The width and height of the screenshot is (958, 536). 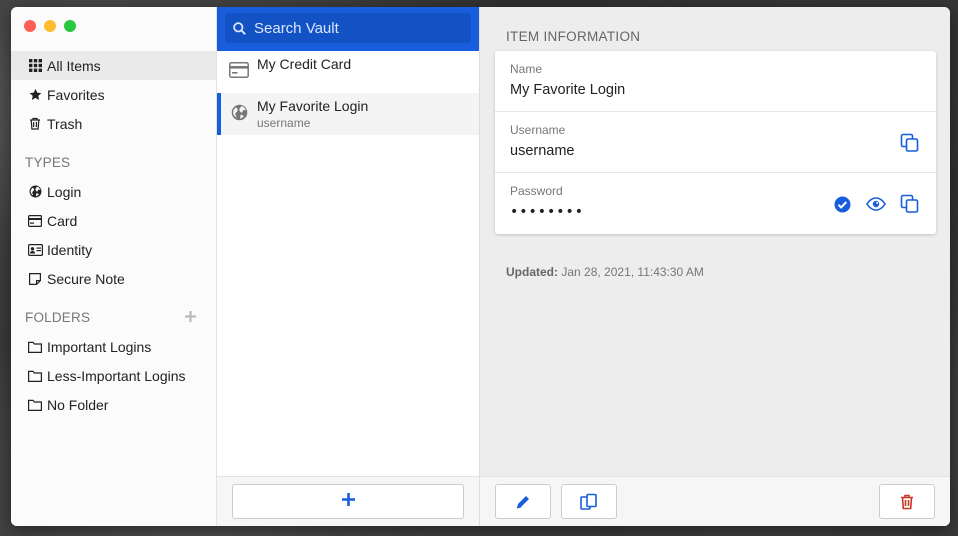 I want to click on password-actions, so click(x=876, y=204).